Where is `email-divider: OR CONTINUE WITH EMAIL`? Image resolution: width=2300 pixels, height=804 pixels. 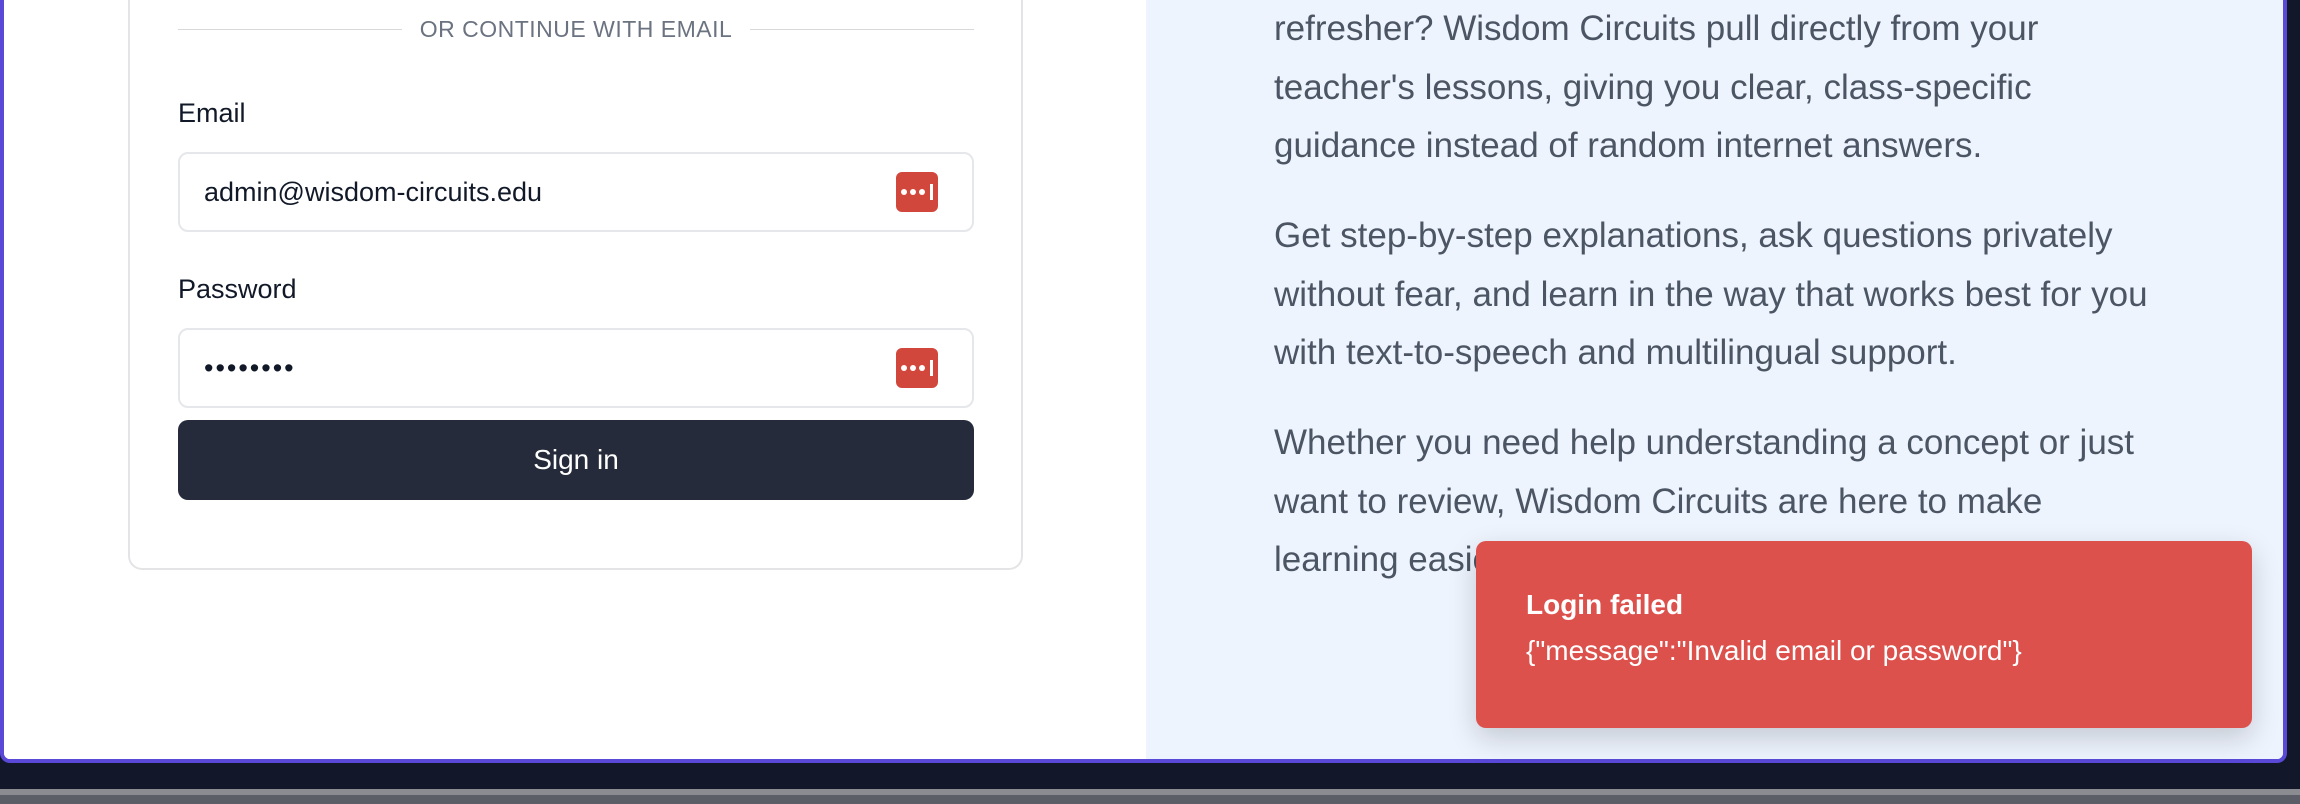 email-divider: OR CONTINUE WITH EMAIL is located at coordinates (576, 29).